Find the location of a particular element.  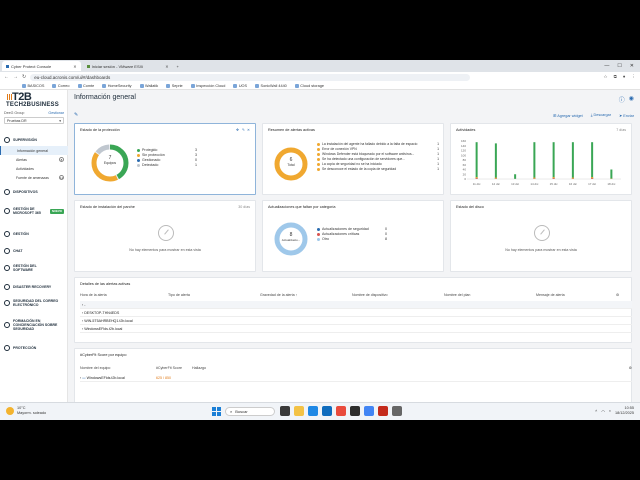

x-tick-label: 13 dic is located at coordinates (515, 184).